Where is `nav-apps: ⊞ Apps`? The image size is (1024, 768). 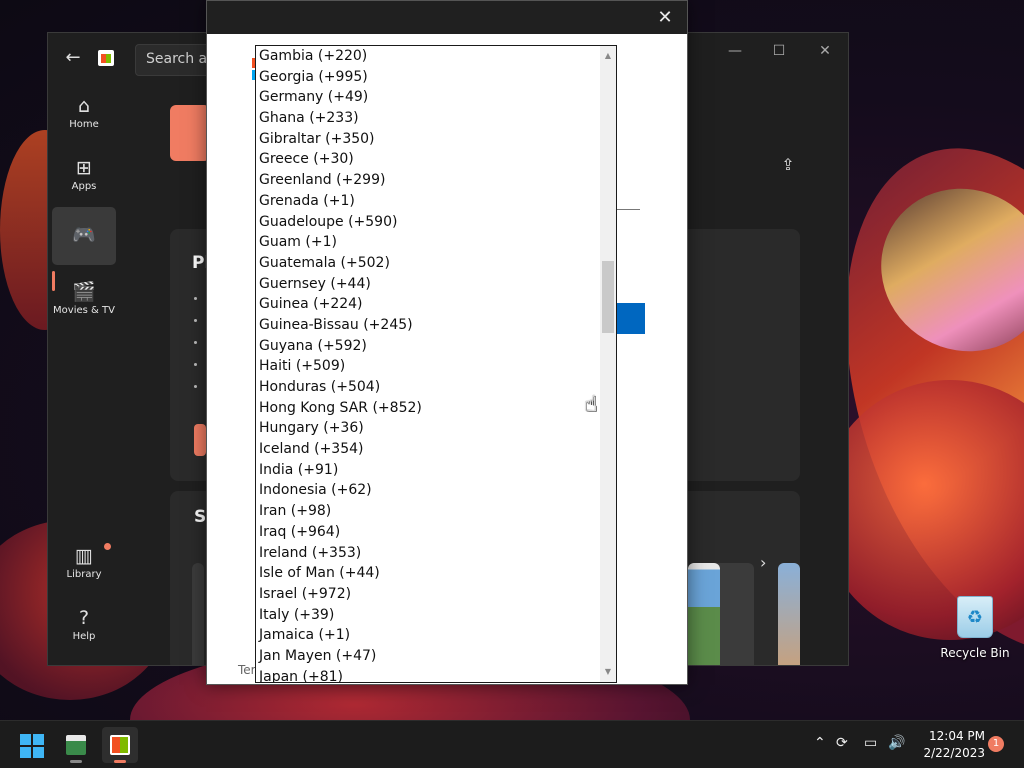 nav-apps: ⊞ Apps is located at coordinates (84, 182).